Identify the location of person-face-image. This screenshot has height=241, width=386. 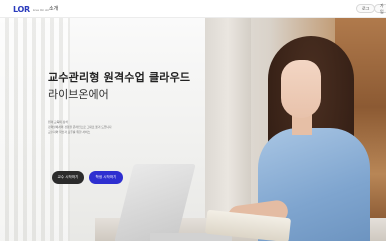
(301, 89).